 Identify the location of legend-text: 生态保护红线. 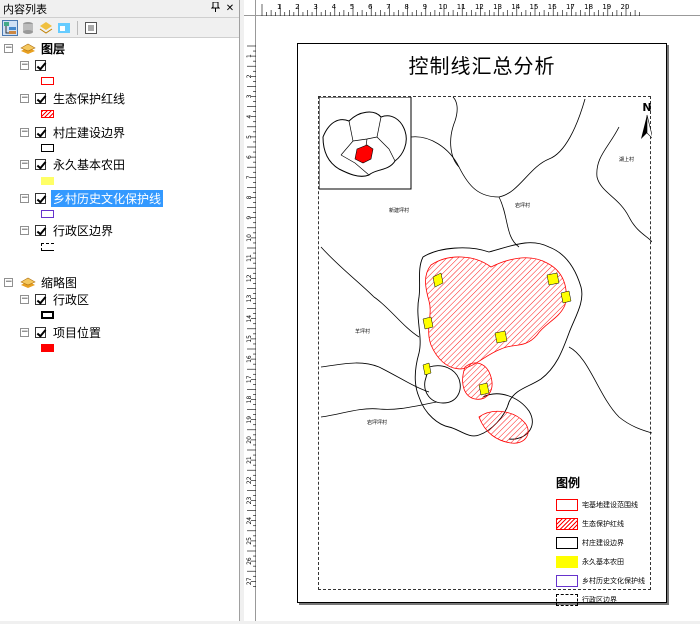
(603, 523).